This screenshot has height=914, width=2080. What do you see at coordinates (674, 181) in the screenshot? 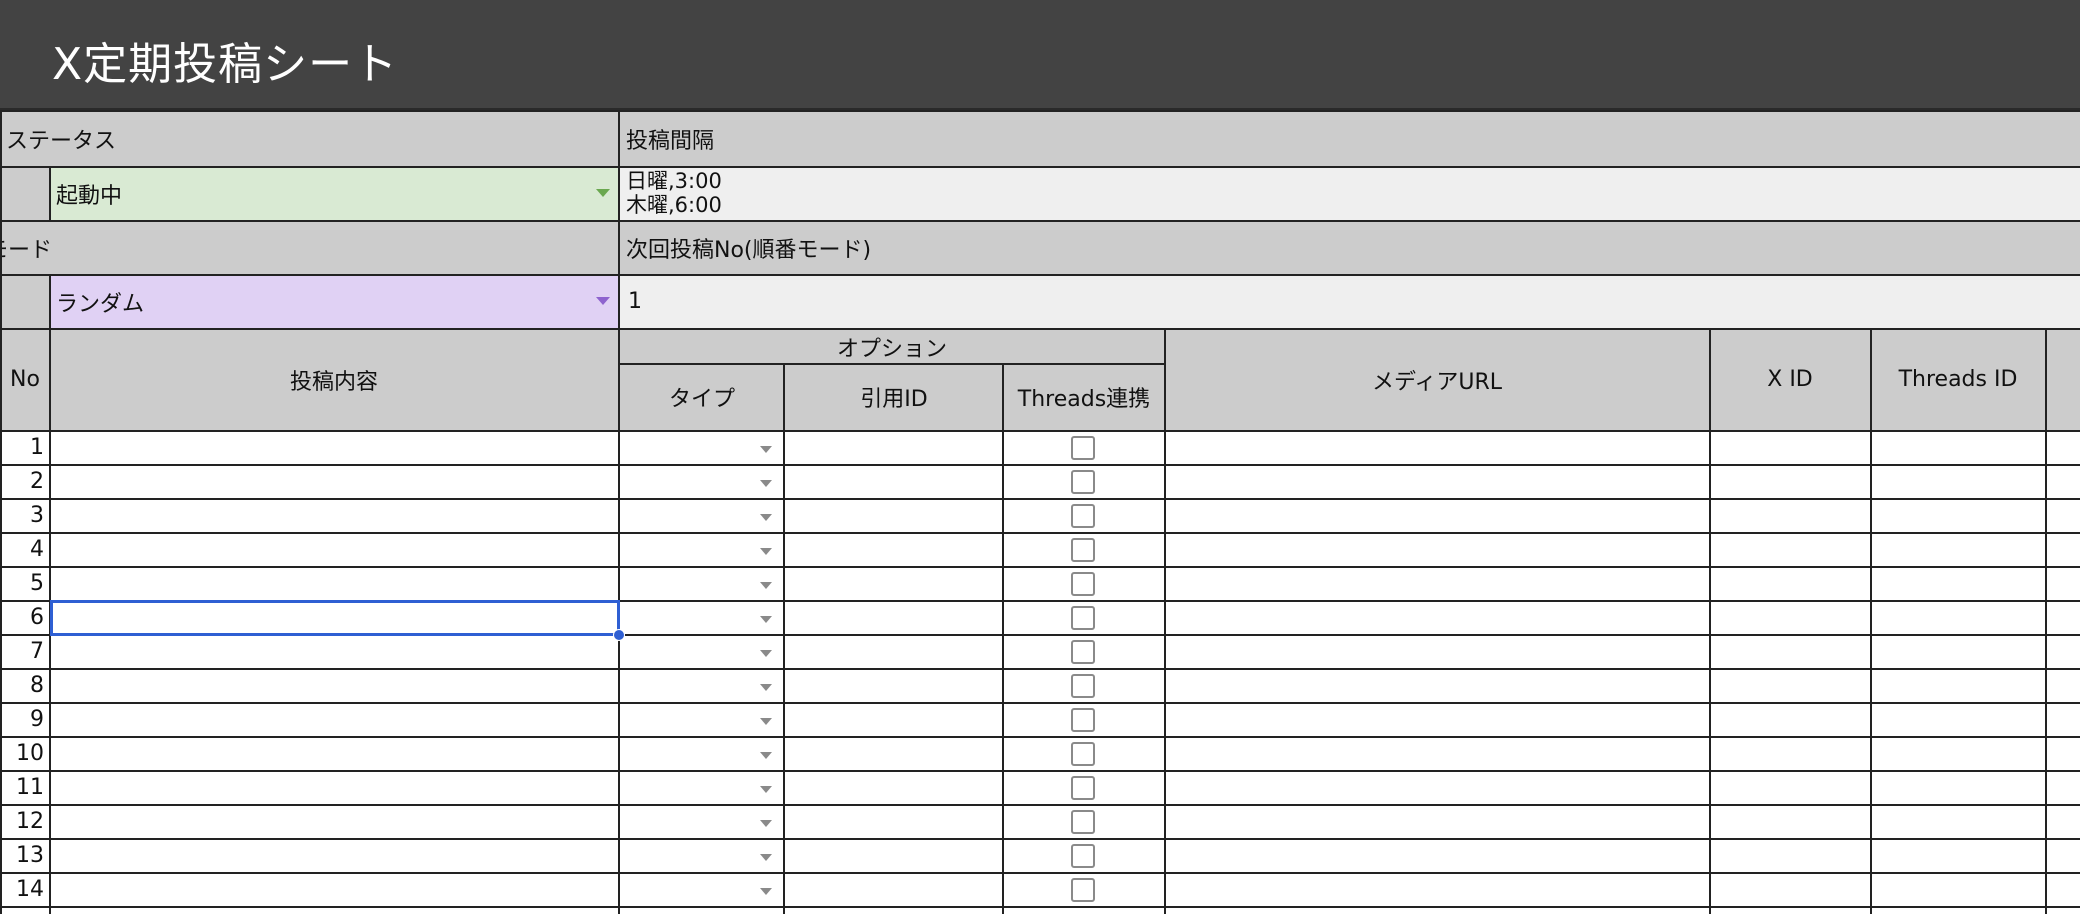
I see `interval-line-1: 日曜,3:00` at bounding box center [674, 181].